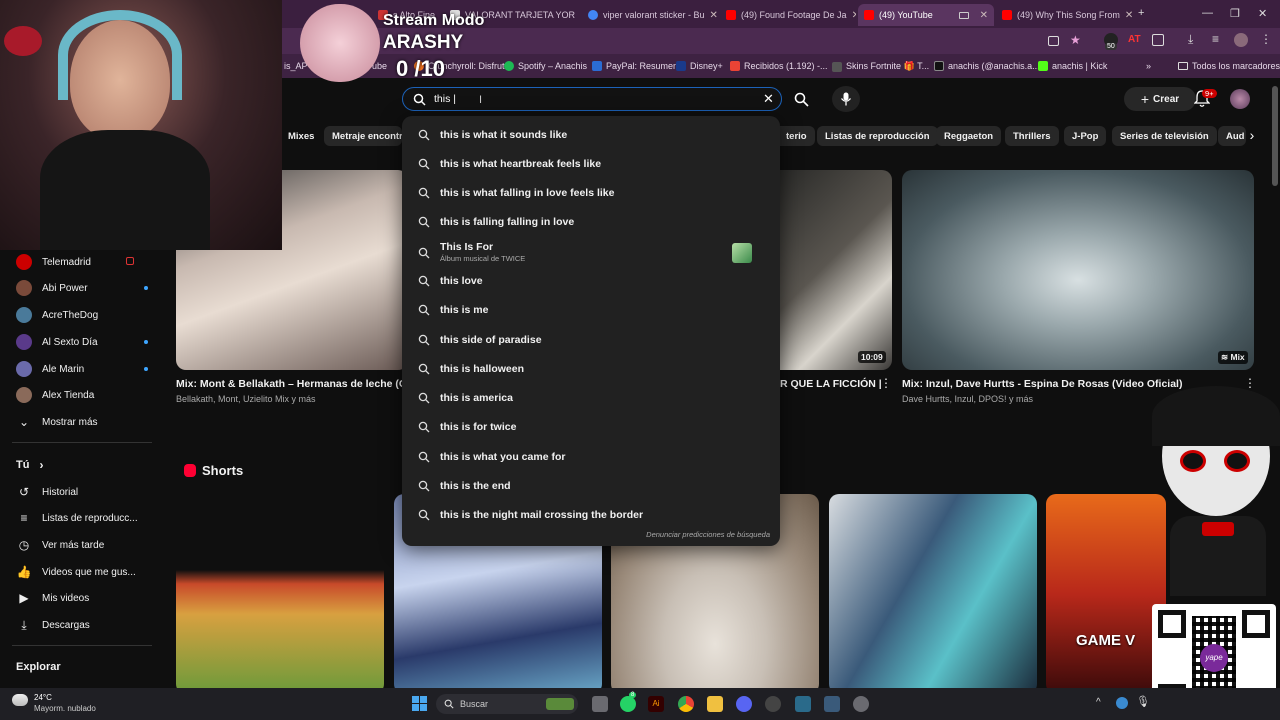  I want to click on suggestion-item: this side of paradise, so click(593, 340).